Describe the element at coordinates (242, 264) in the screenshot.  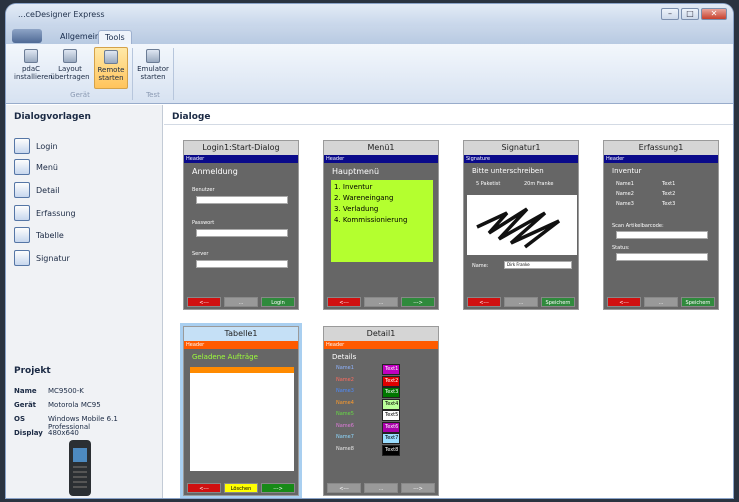
I see `server-select` at that location.